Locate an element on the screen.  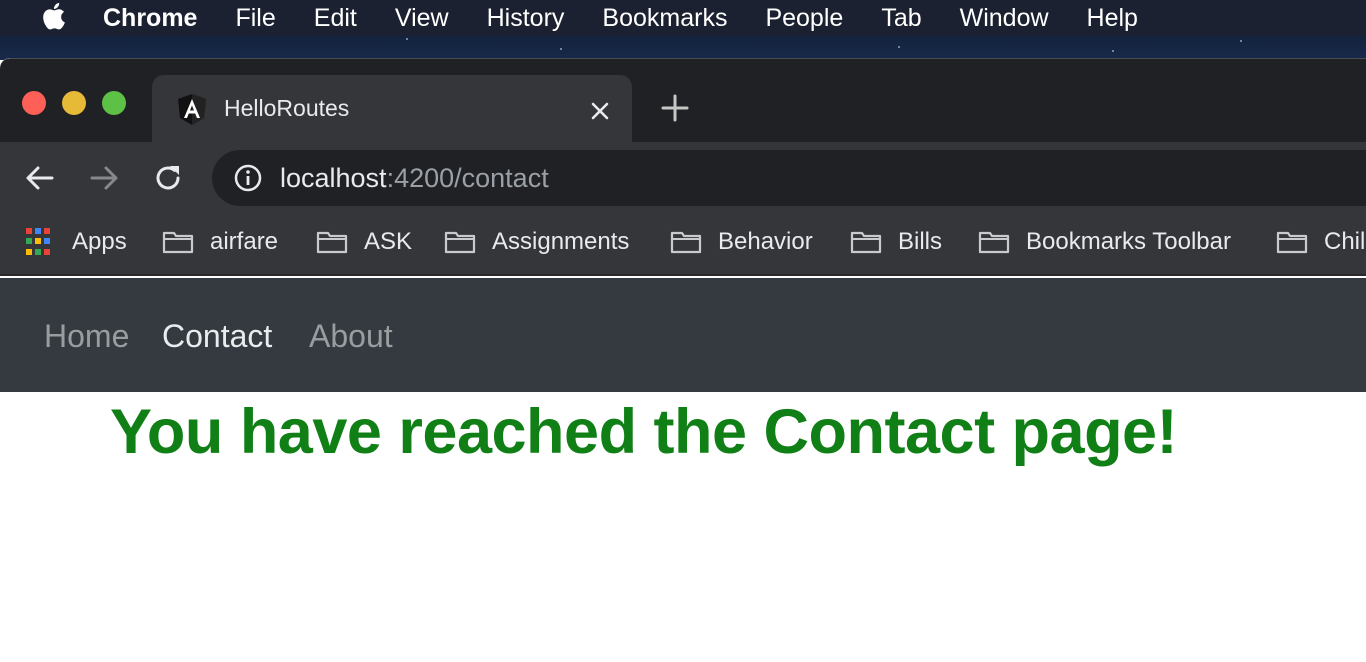
desktop-wallpaper is located at coordinates (683, 48).